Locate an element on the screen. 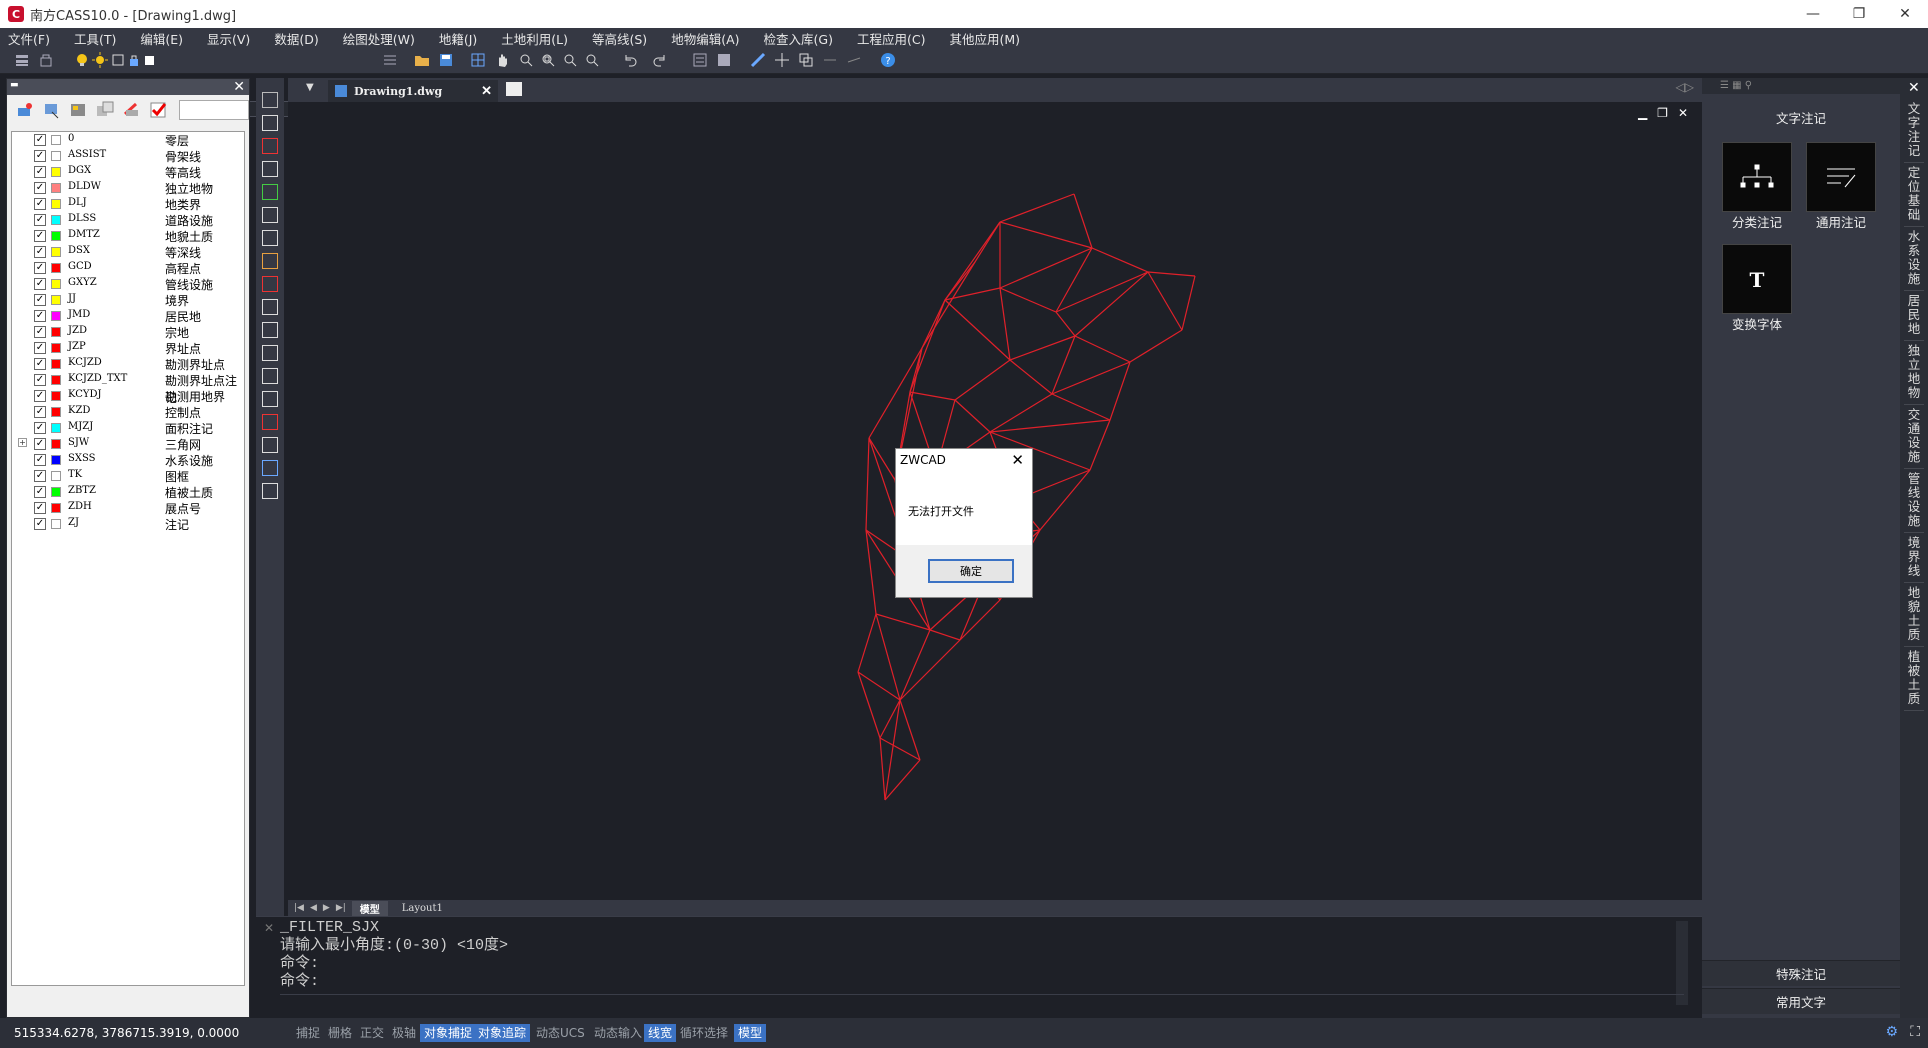 Image resolution: width=1928 pixels, height=1048 pixels. menu-item: 工具(T) is located at coordinates (95, 38).